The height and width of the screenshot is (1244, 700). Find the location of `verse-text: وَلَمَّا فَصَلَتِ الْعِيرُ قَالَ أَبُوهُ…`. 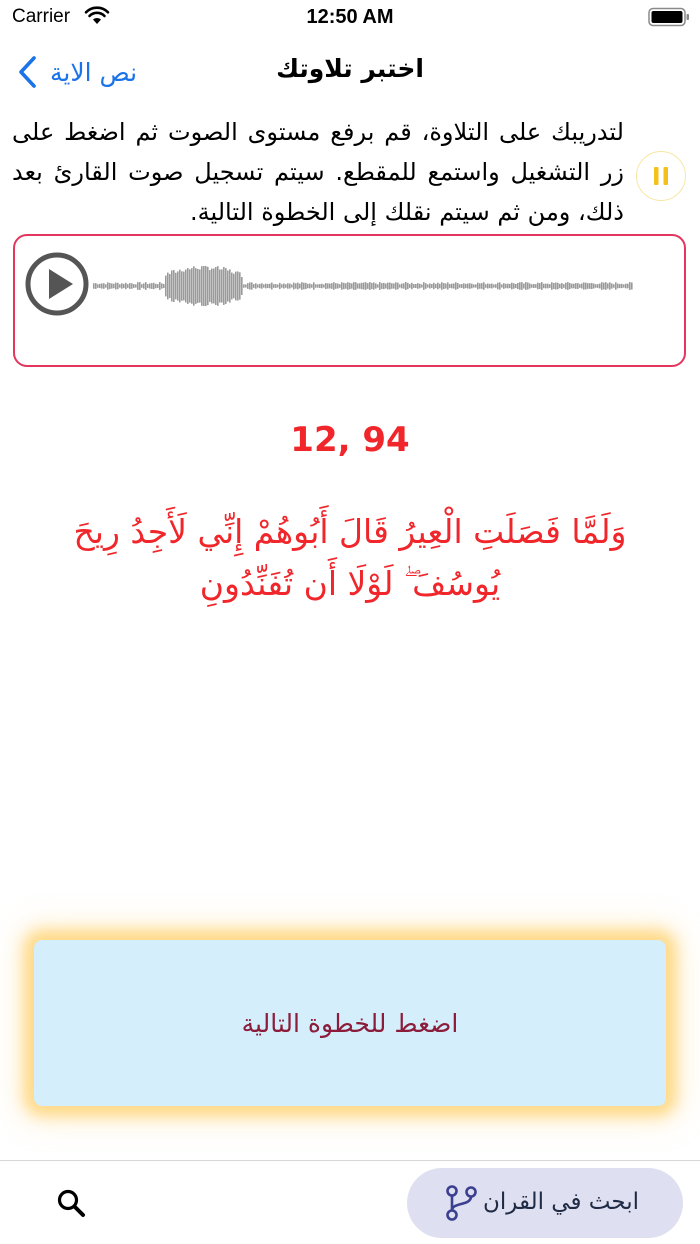

verse-text: وَلَمَّا فَصَلَتِ الْعِيرُ قَالَ أَبُوهُ… is located at coordinates (350, 557).